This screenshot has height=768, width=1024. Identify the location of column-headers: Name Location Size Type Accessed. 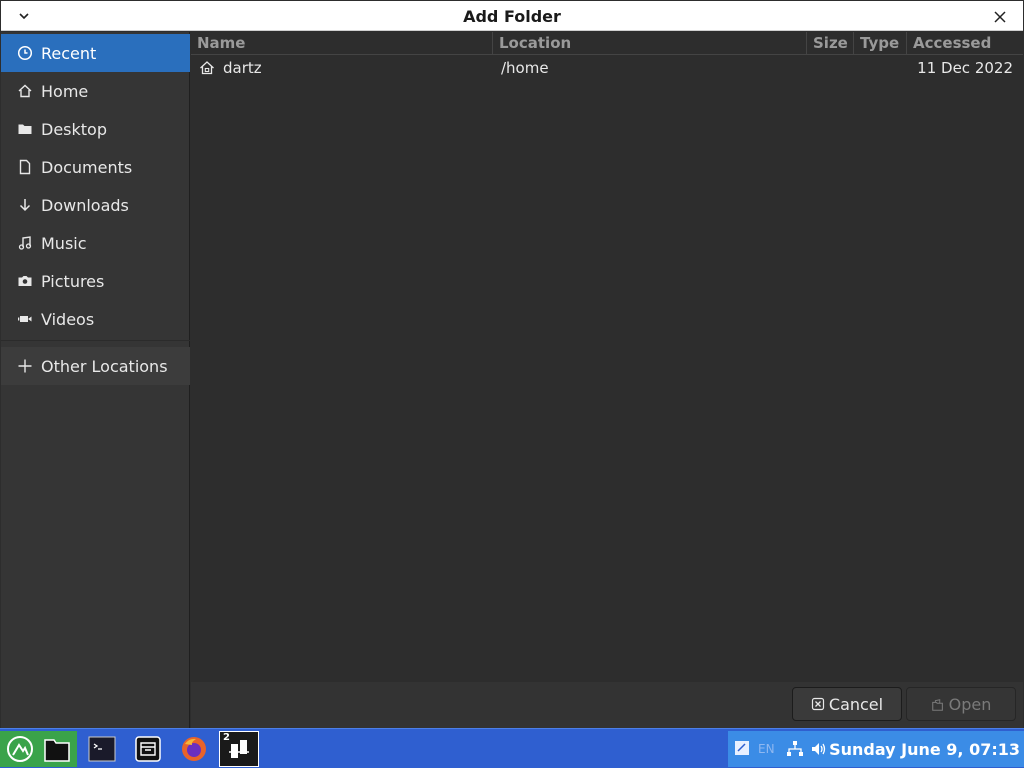
(607, 43).